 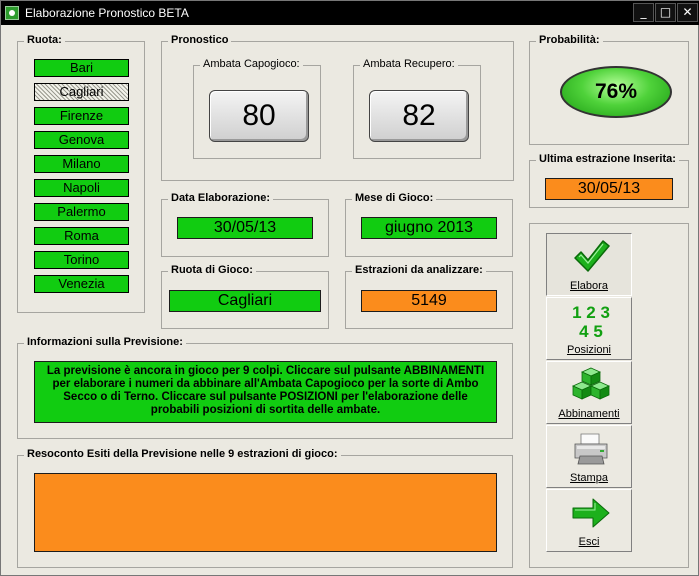 I want to click on elabora-button: Elabora, so click(x=589, y=264).